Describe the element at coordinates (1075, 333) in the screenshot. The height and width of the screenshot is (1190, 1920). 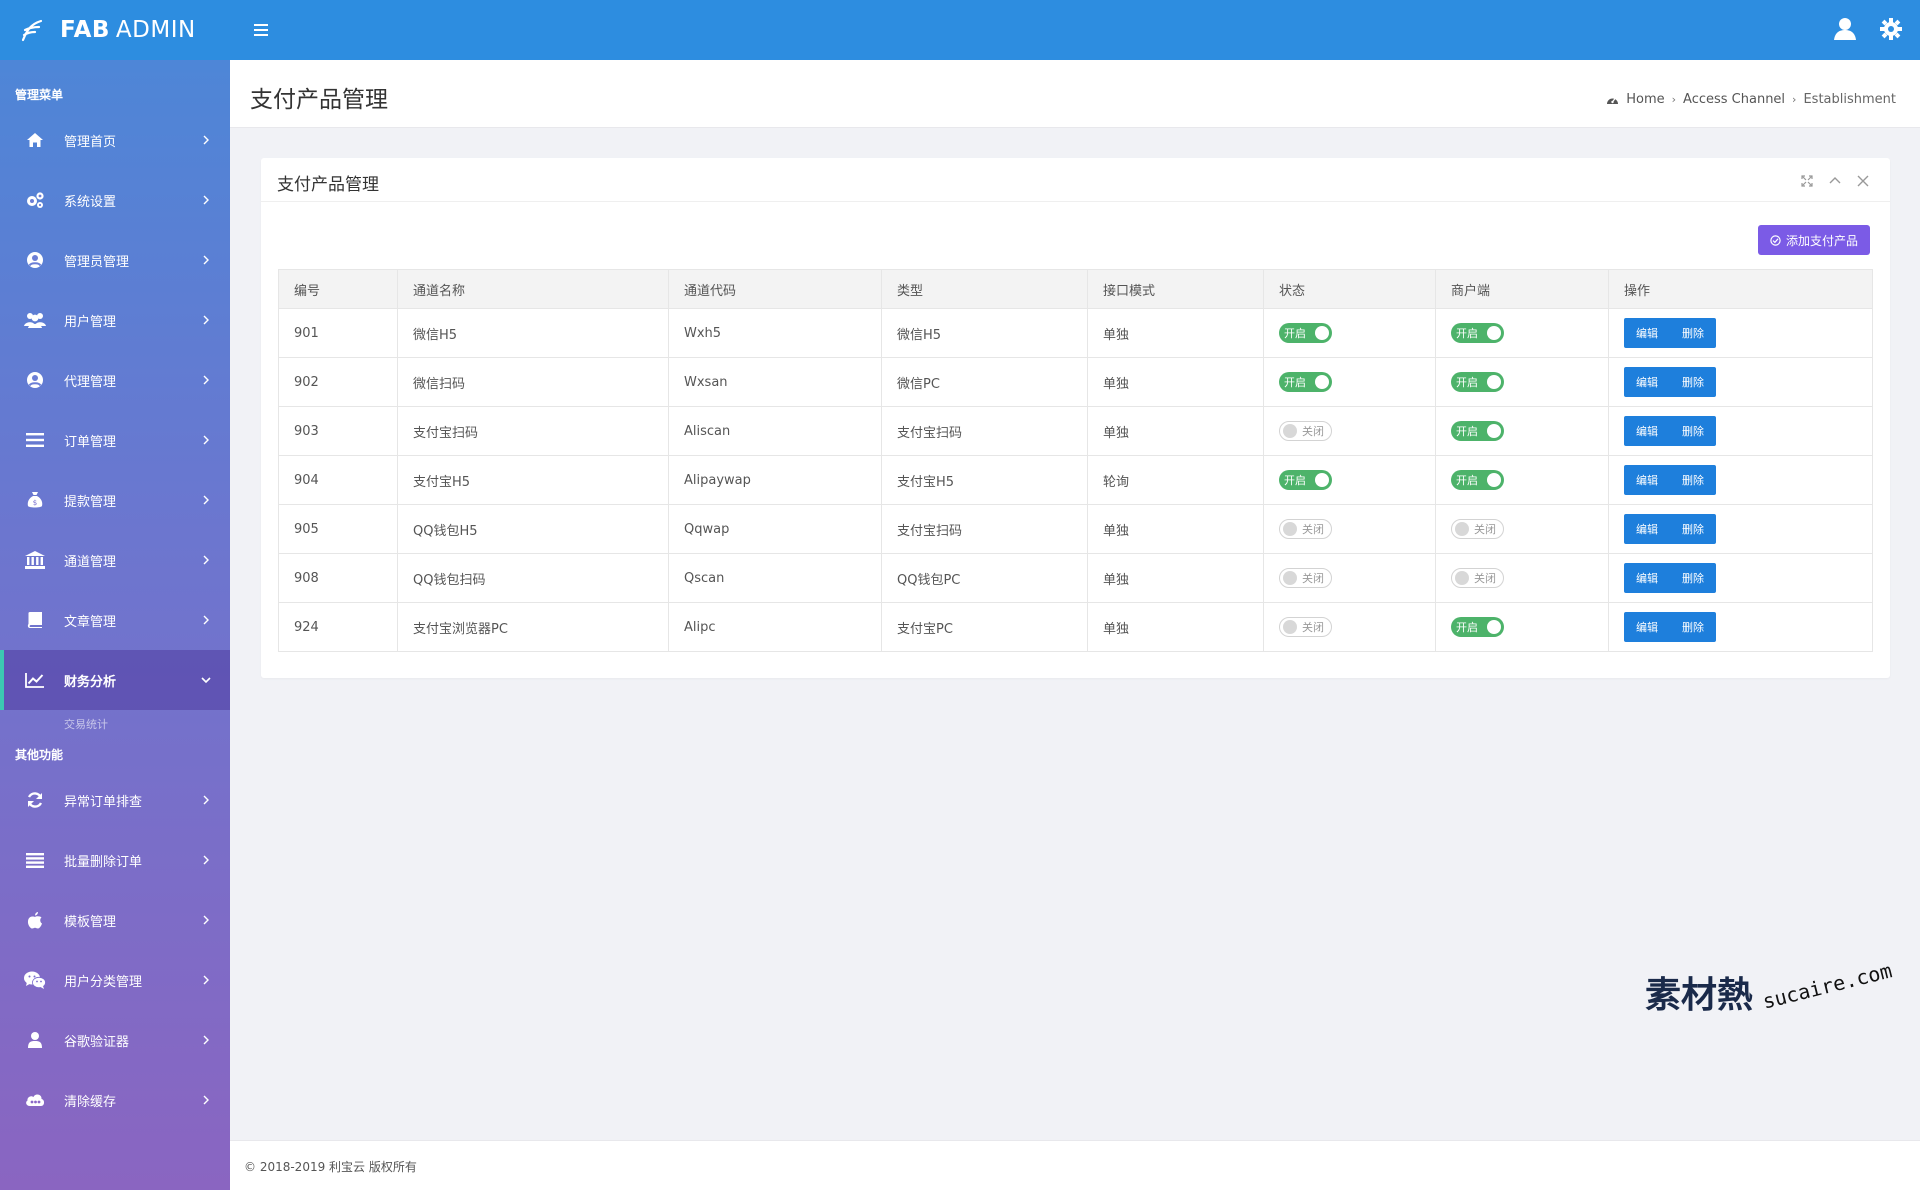
I see `table-row: 901 微信H5 Wxh5 微信H5 单独 开启 开启 编辑 删除` at that location.